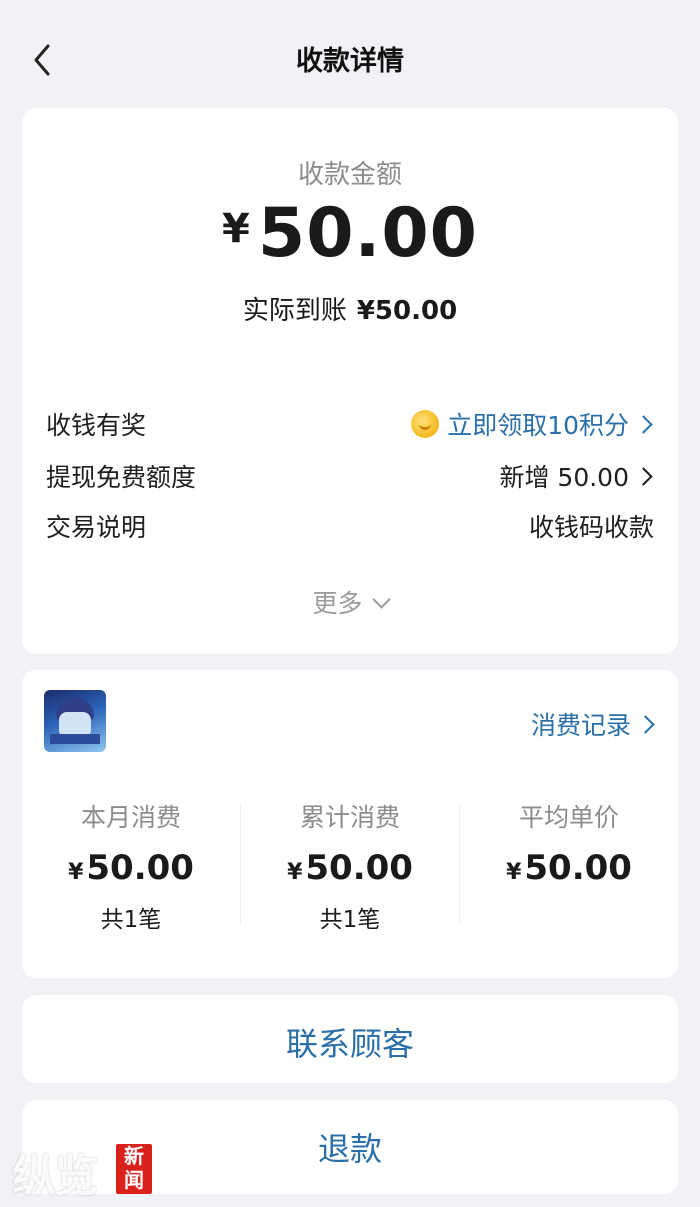 This screenshot has width=700, height=1207. I want to click on received-label: 实际到账, so click(294, 311).